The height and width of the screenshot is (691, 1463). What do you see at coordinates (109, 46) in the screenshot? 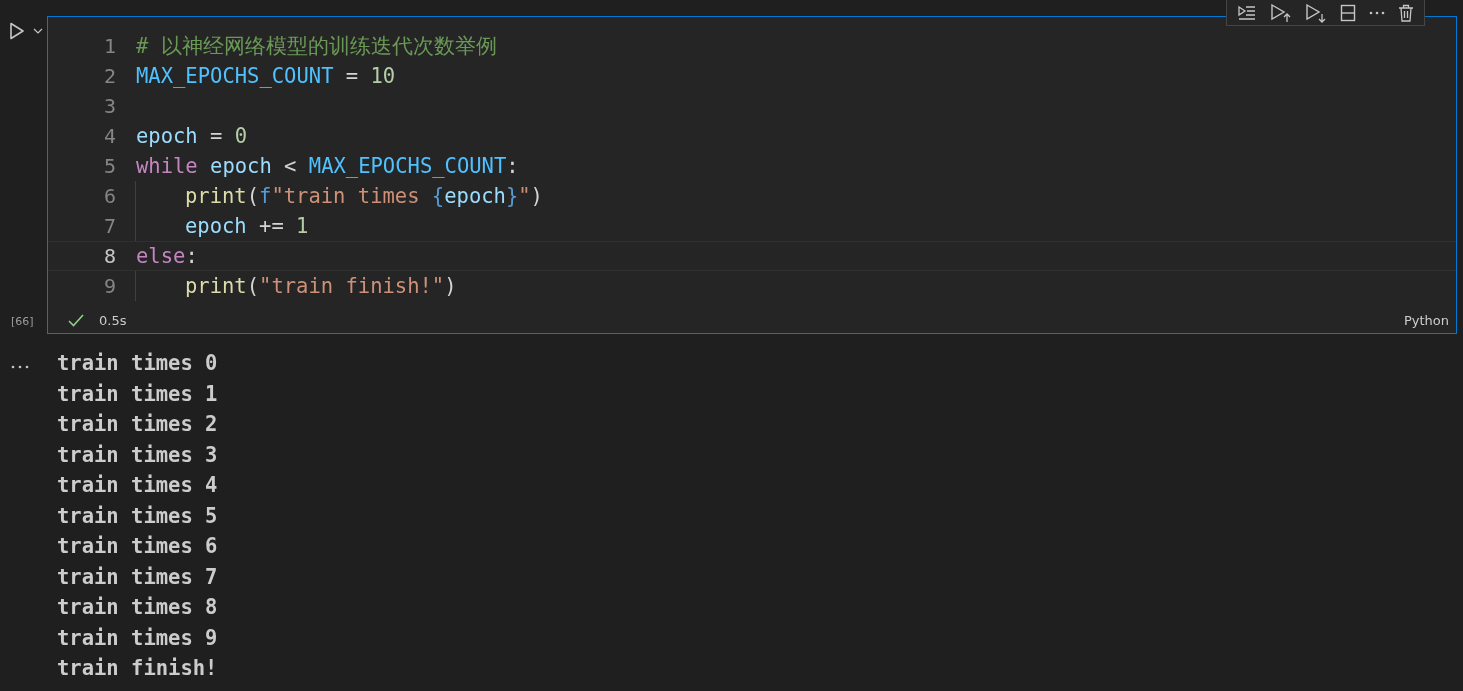
I see `line-number: 1` at bounding box center [109, 46].